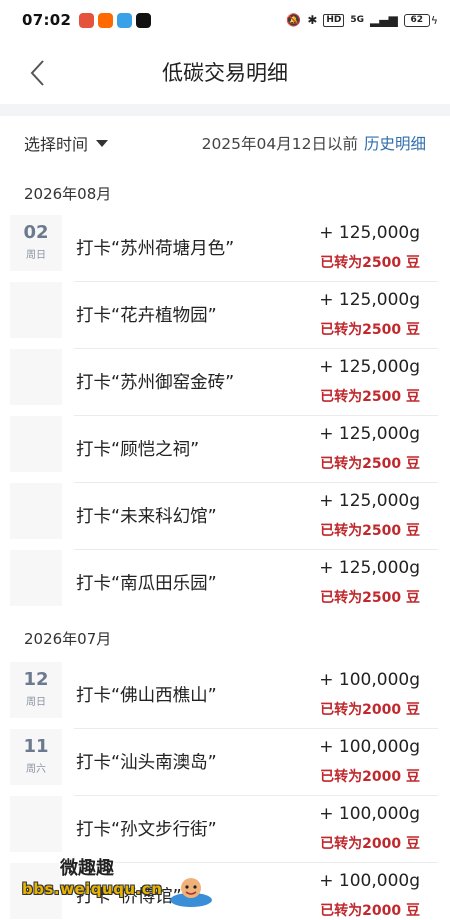  I want to click on transaction-title: 打卡“苏州御窑金砖”, so click(155, 383).